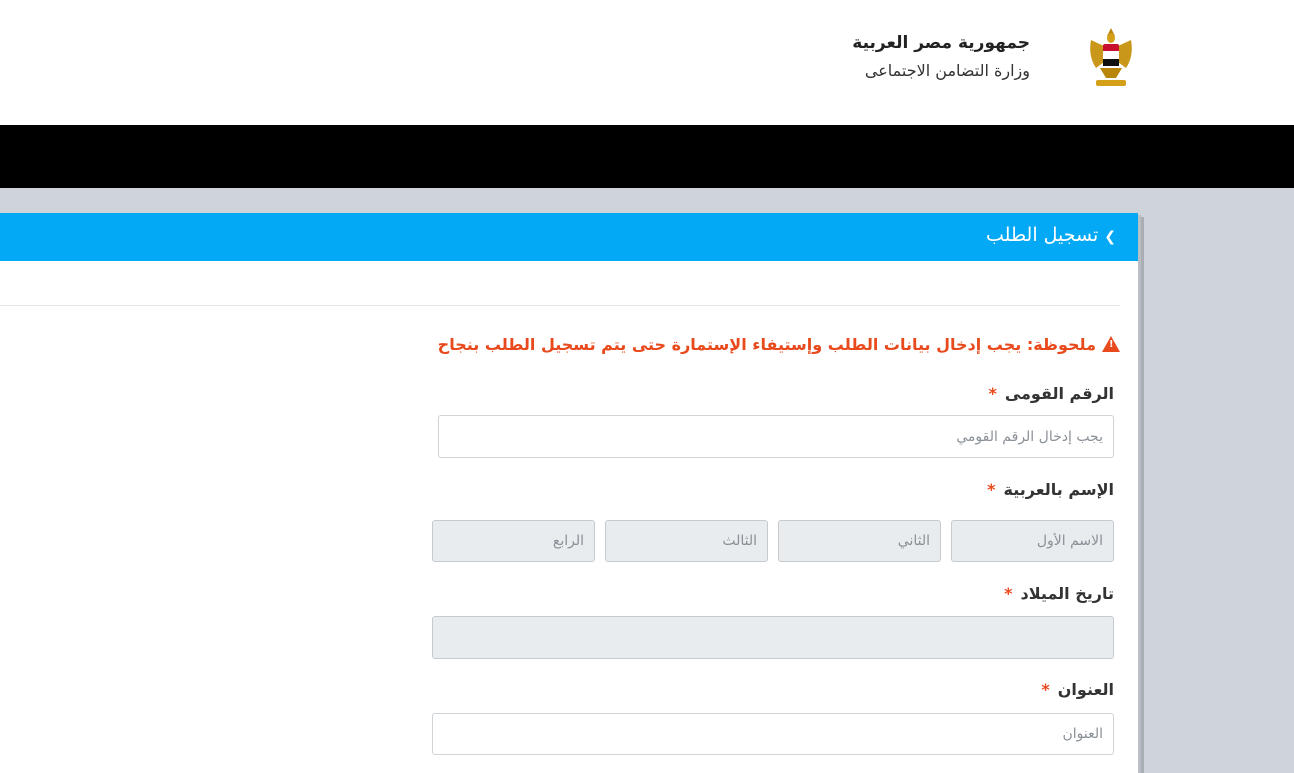 Image resolution: width=1294 pixels, height=773 pixels. What do you see at coordinates (859, 541) in the screenshot?
I see `second-name-input` at bounding box center [859, 541].